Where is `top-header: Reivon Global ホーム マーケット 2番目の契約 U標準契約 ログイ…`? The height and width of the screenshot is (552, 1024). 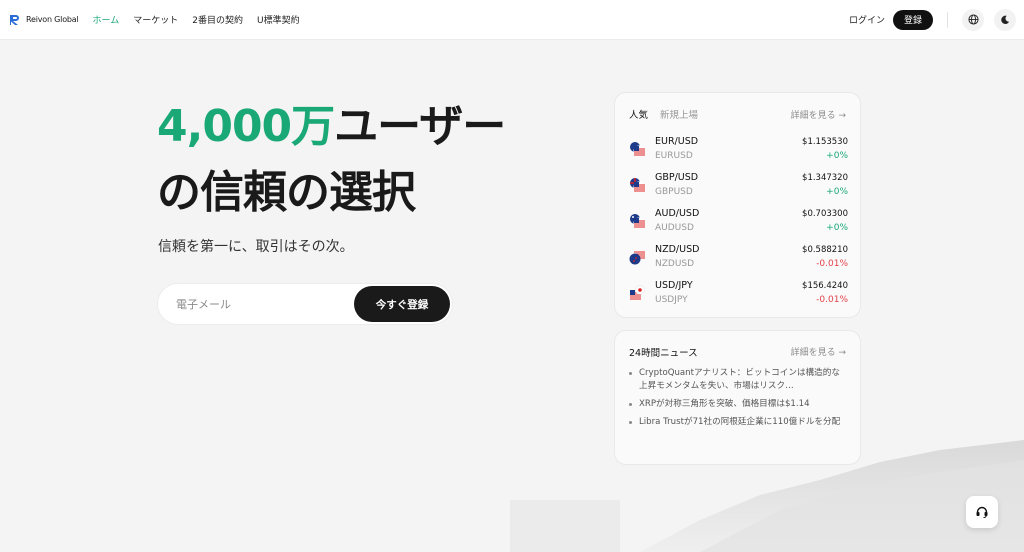 top-header: Reivon Global ホーム マーケット 2番目の契約 U標準契約 ログイ… is located at coordinates (512, 20).